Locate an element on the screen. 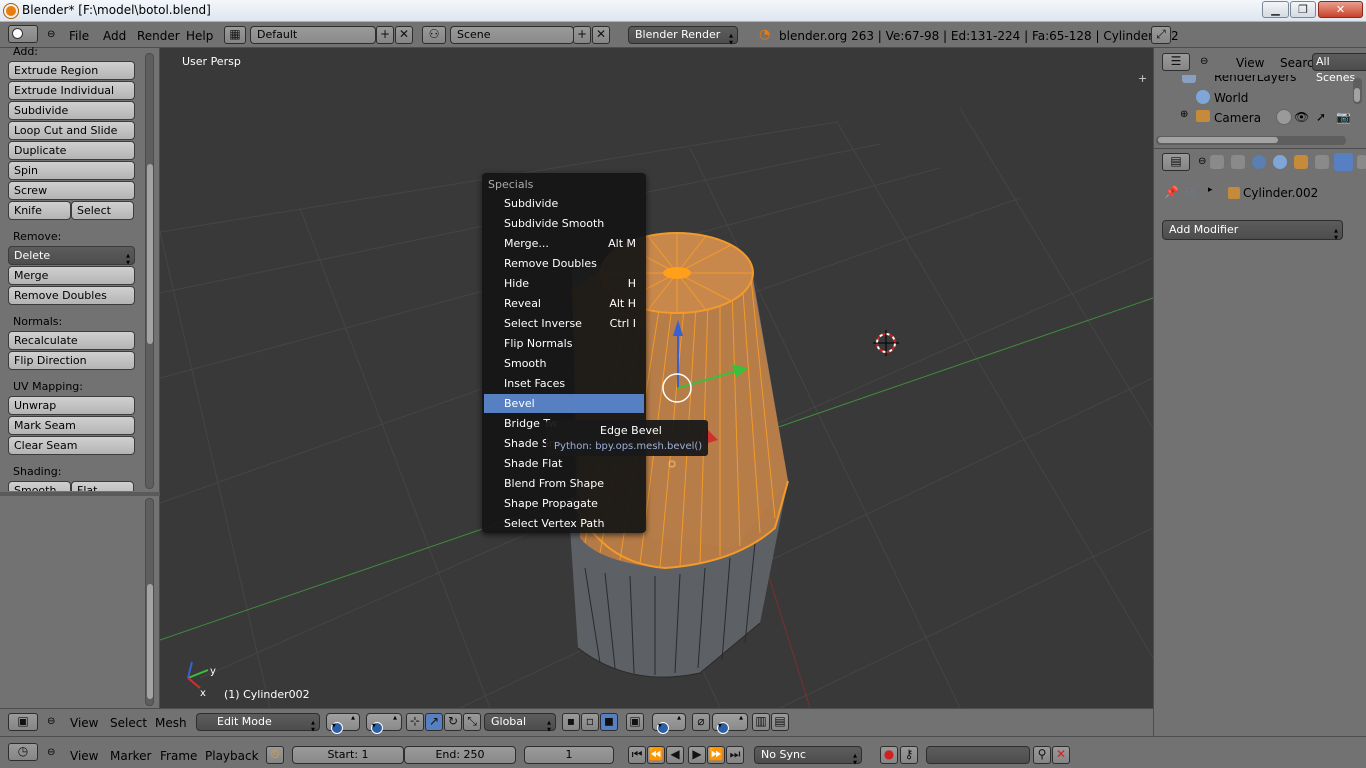 This screenshot has height=768, width=1366. menu-item-shape-propagate: Shape Propagate is located at coordinates (564, 503).